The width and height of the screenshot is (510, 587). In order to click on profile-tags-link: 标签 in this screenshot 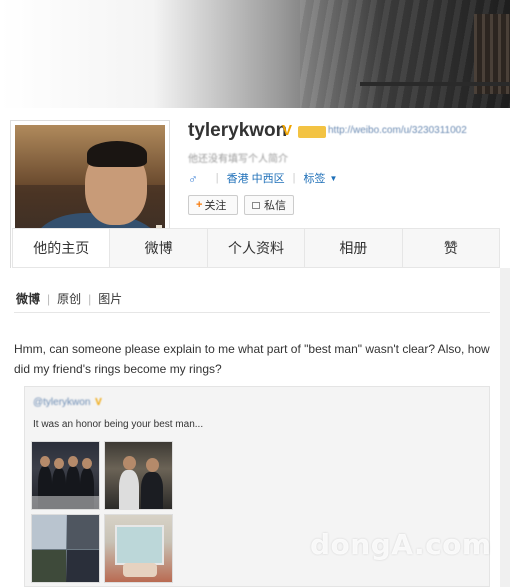, I will do `click(315, 178)`.